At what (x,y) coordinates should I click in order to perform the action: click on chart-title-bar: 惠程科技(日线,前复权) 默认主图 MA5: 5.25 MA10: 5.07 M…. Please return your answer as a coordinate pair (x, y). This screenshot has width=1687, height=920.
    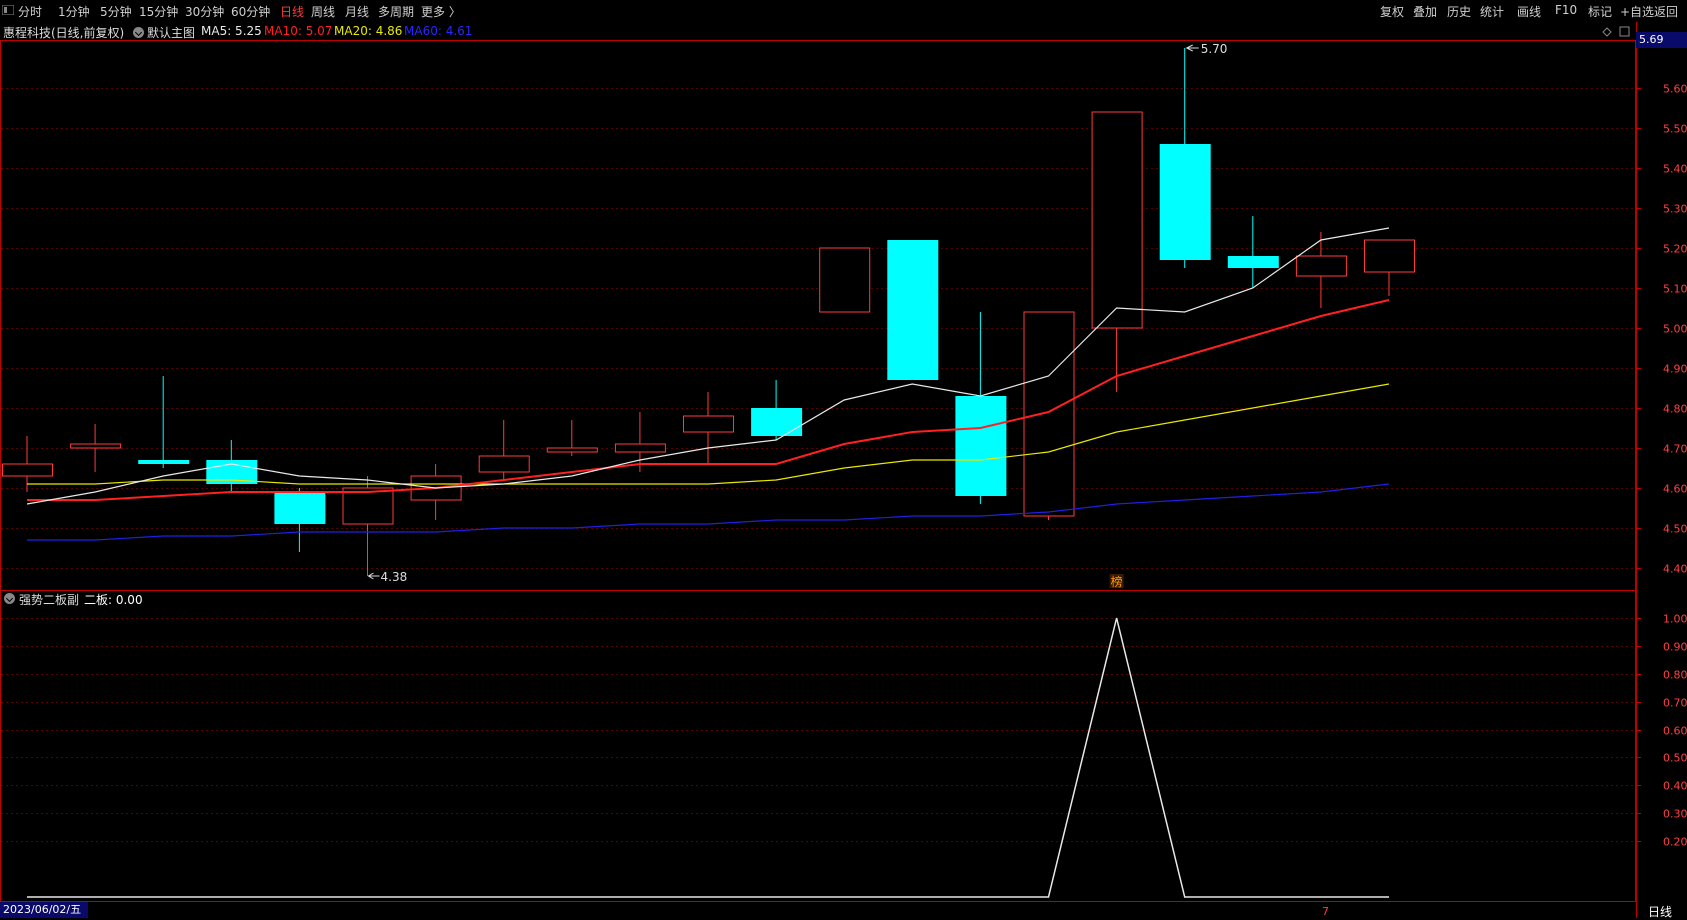
    Looking at the image, I should click on (820, 31).